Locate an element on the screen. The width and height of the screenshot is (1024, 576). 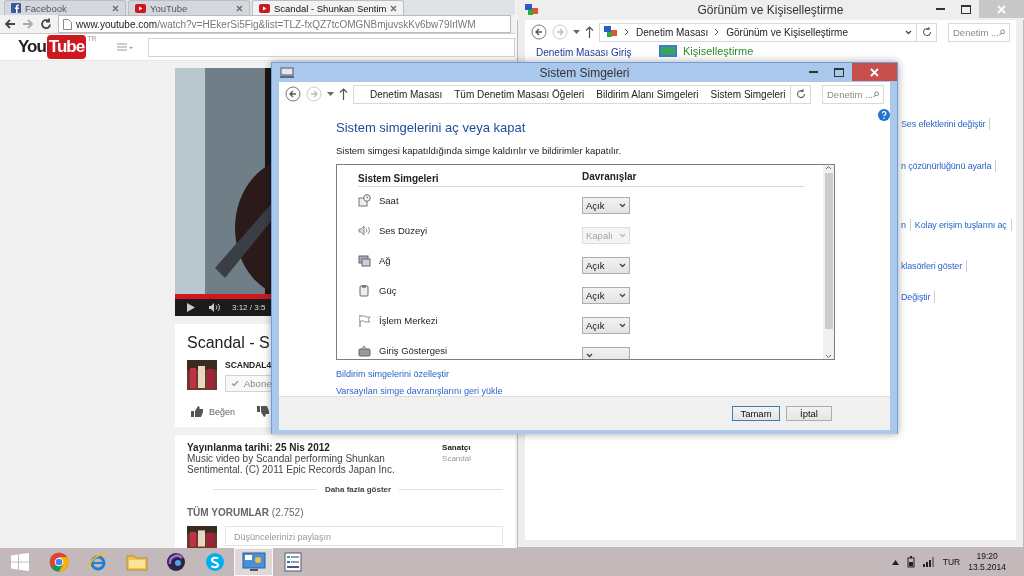
reload-icon is located at coordinates (46, 24).